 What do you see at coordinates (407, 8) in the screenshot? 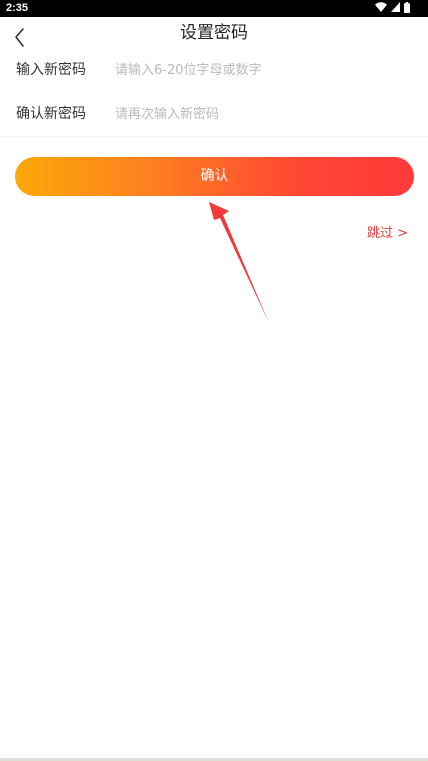
I see `battery-icon` at bounding box center [407, 8].